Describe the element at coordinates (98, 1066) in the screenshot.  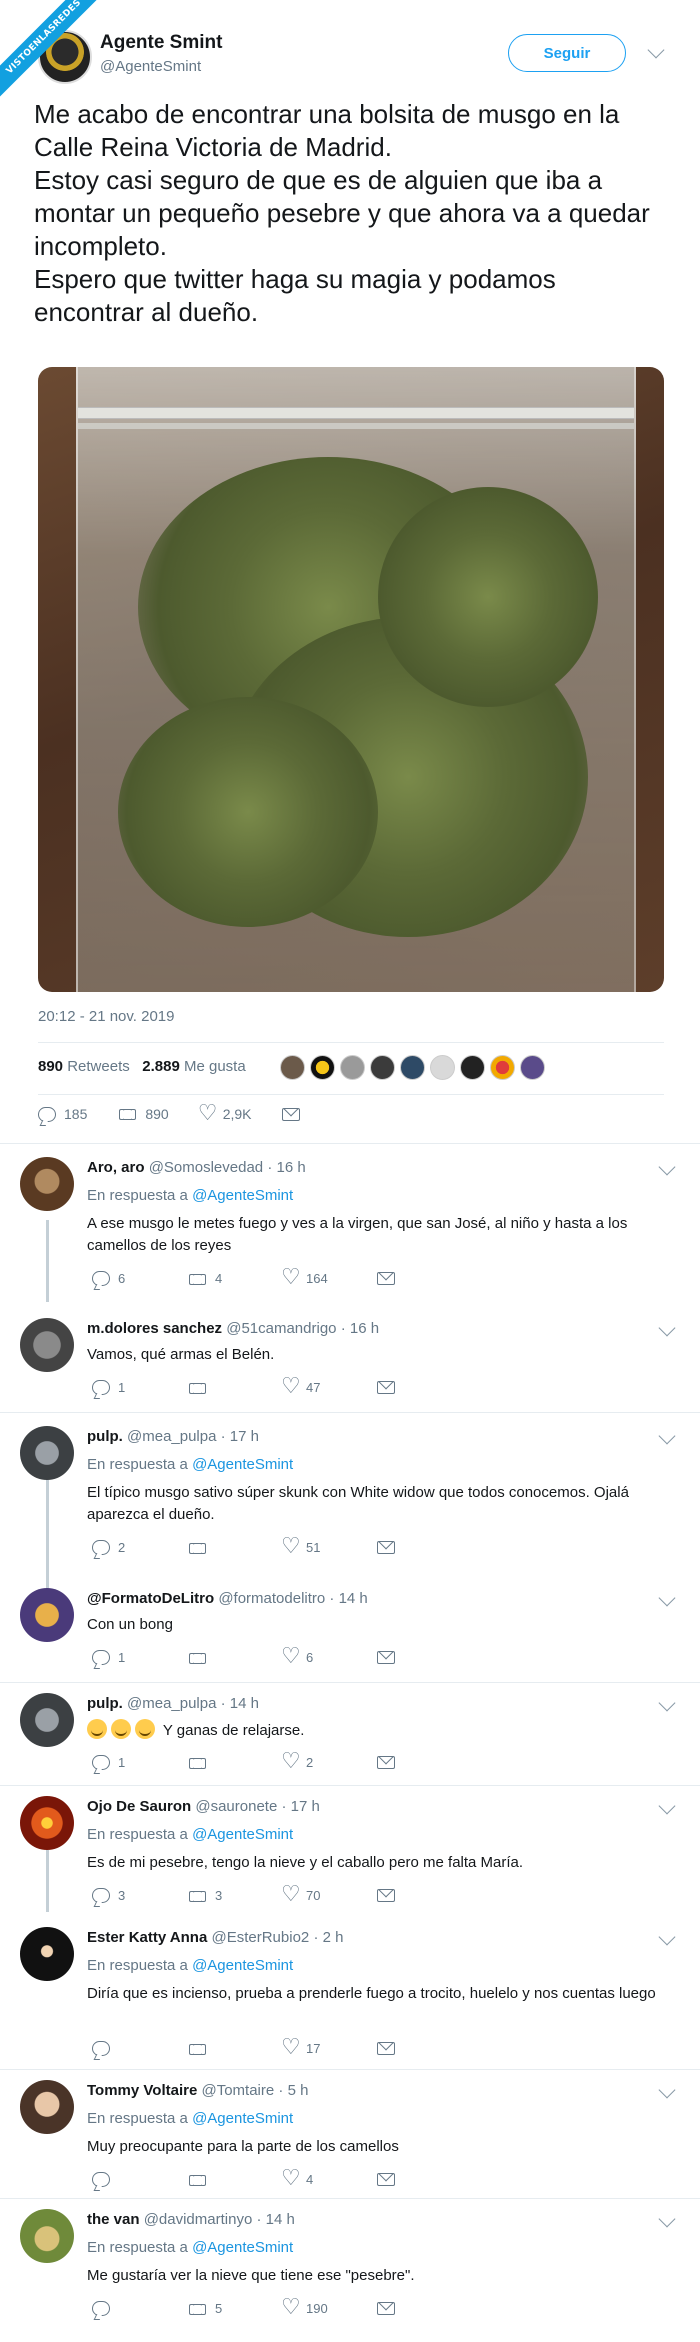
I see `retweets-label: Retweets` at that location.